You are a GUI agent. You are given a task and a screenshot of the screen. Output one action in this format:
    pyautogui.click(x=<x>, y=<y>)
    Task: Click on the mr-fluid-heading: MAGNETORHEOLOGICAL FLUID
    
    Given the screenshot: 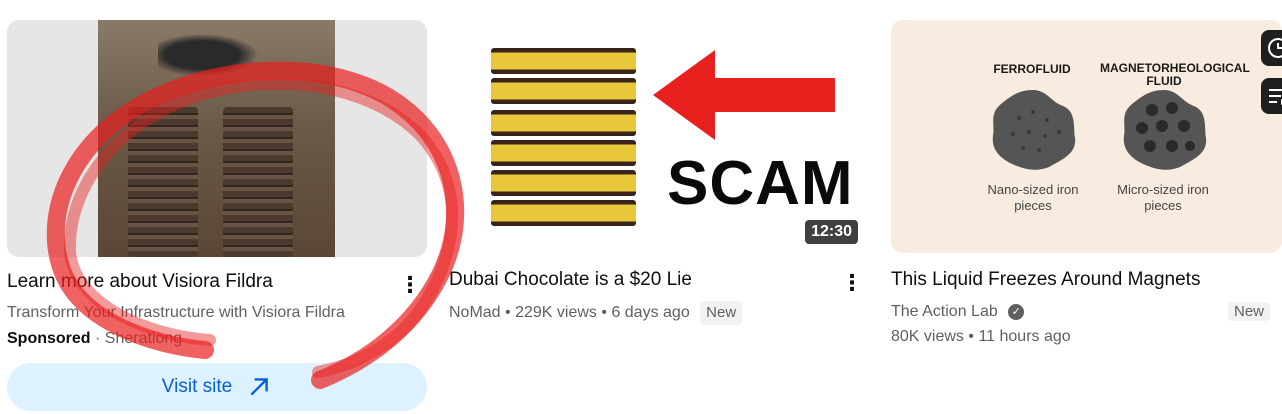 What is the action you would take?
    pyautogui.click(x=1175, y=74)
    